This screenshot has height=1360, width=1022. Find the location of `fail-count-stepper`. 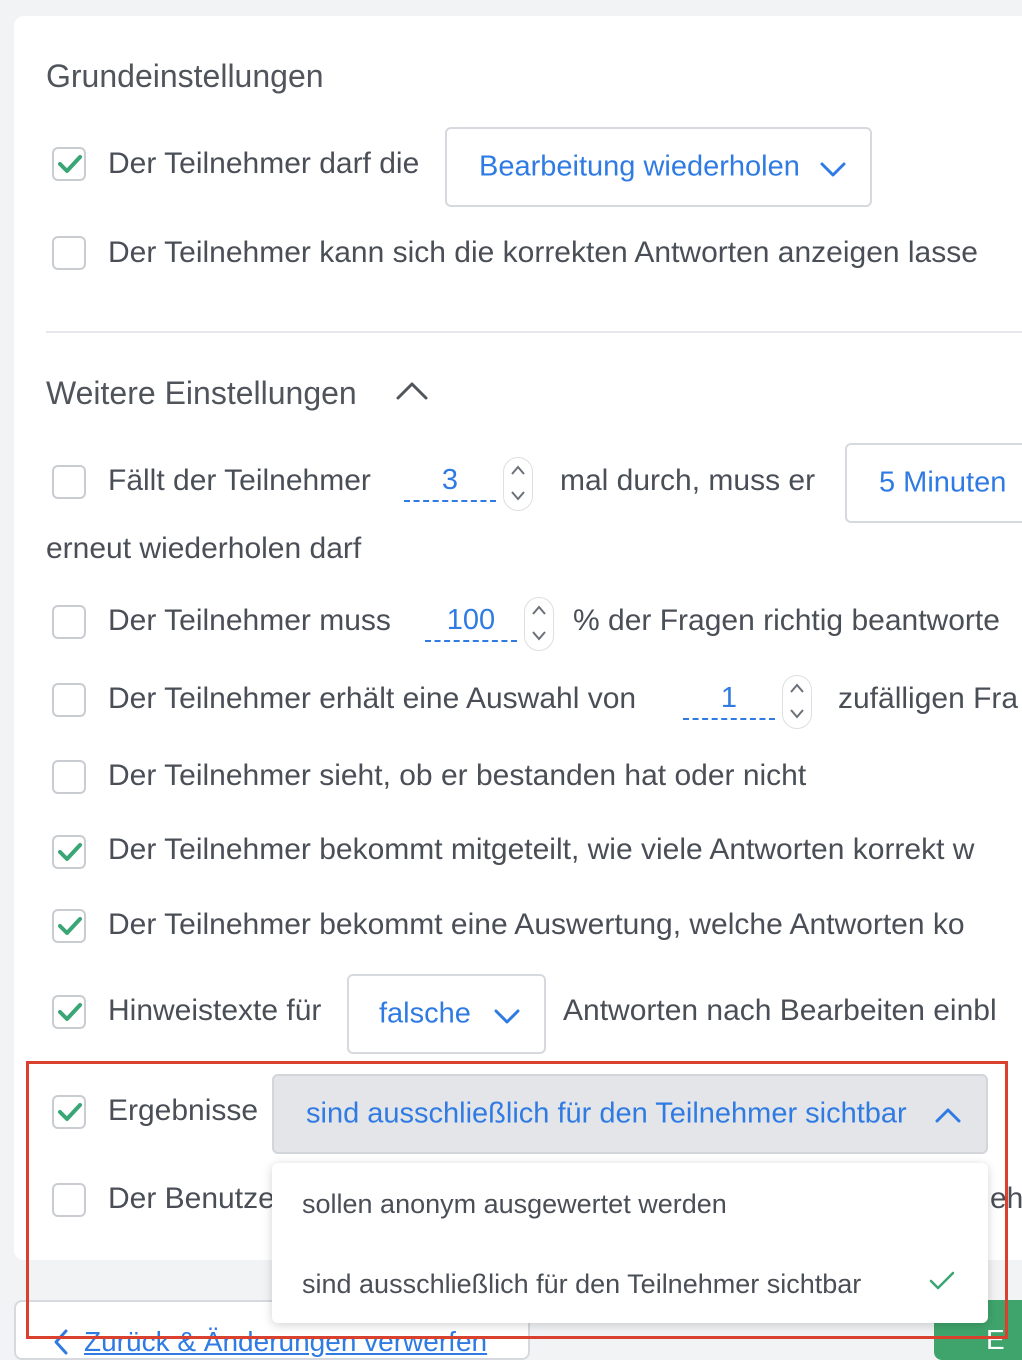

fail-count-stepper is located at coordinates (518, 484).